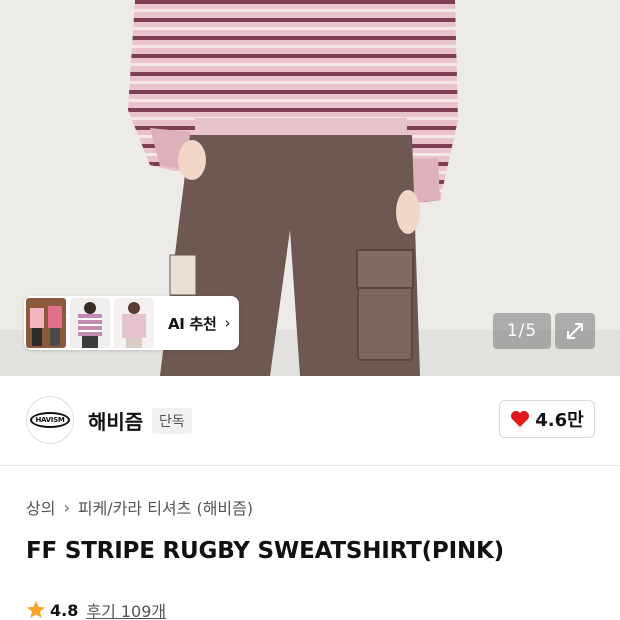 The image size is (620, 620). I want to click on ai-recommend-strip: AI 추천 ›, so click(131, 323).